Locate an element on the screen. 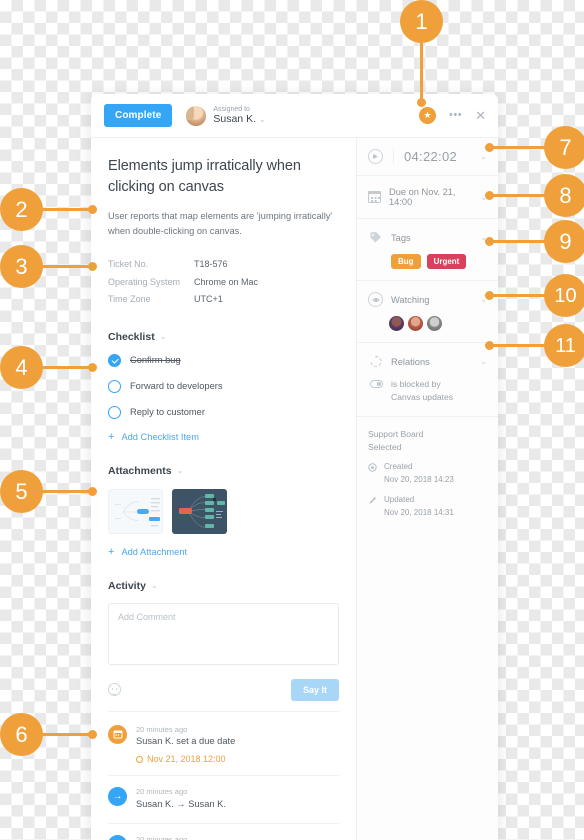 The image size is (584, 840). updated-value: Nov 20, 2018 14:31 is located at coordinates (419, 512).